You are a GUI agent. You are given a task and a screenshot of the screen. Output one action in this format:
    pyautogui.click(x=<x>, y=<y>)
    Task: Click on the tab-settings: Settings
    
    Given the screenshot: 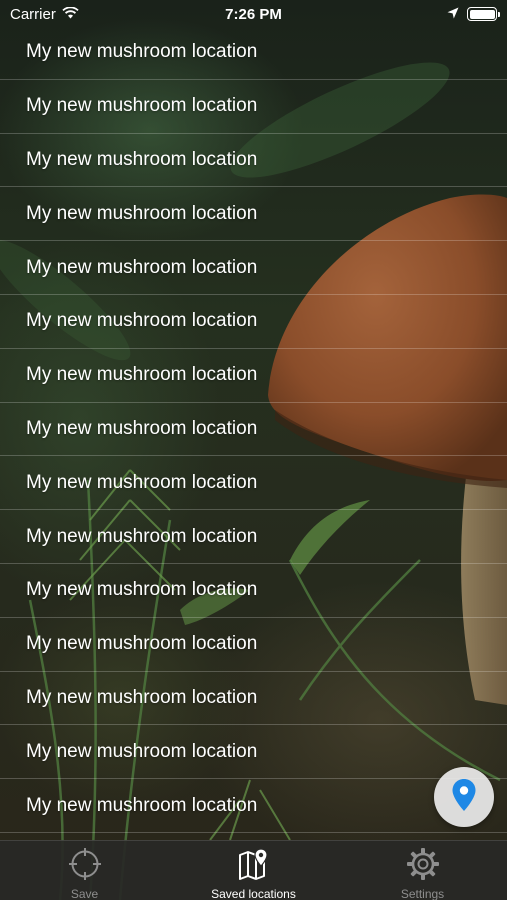 What is the action you would take?
    pyautogui.click(x=422, y=870)
    